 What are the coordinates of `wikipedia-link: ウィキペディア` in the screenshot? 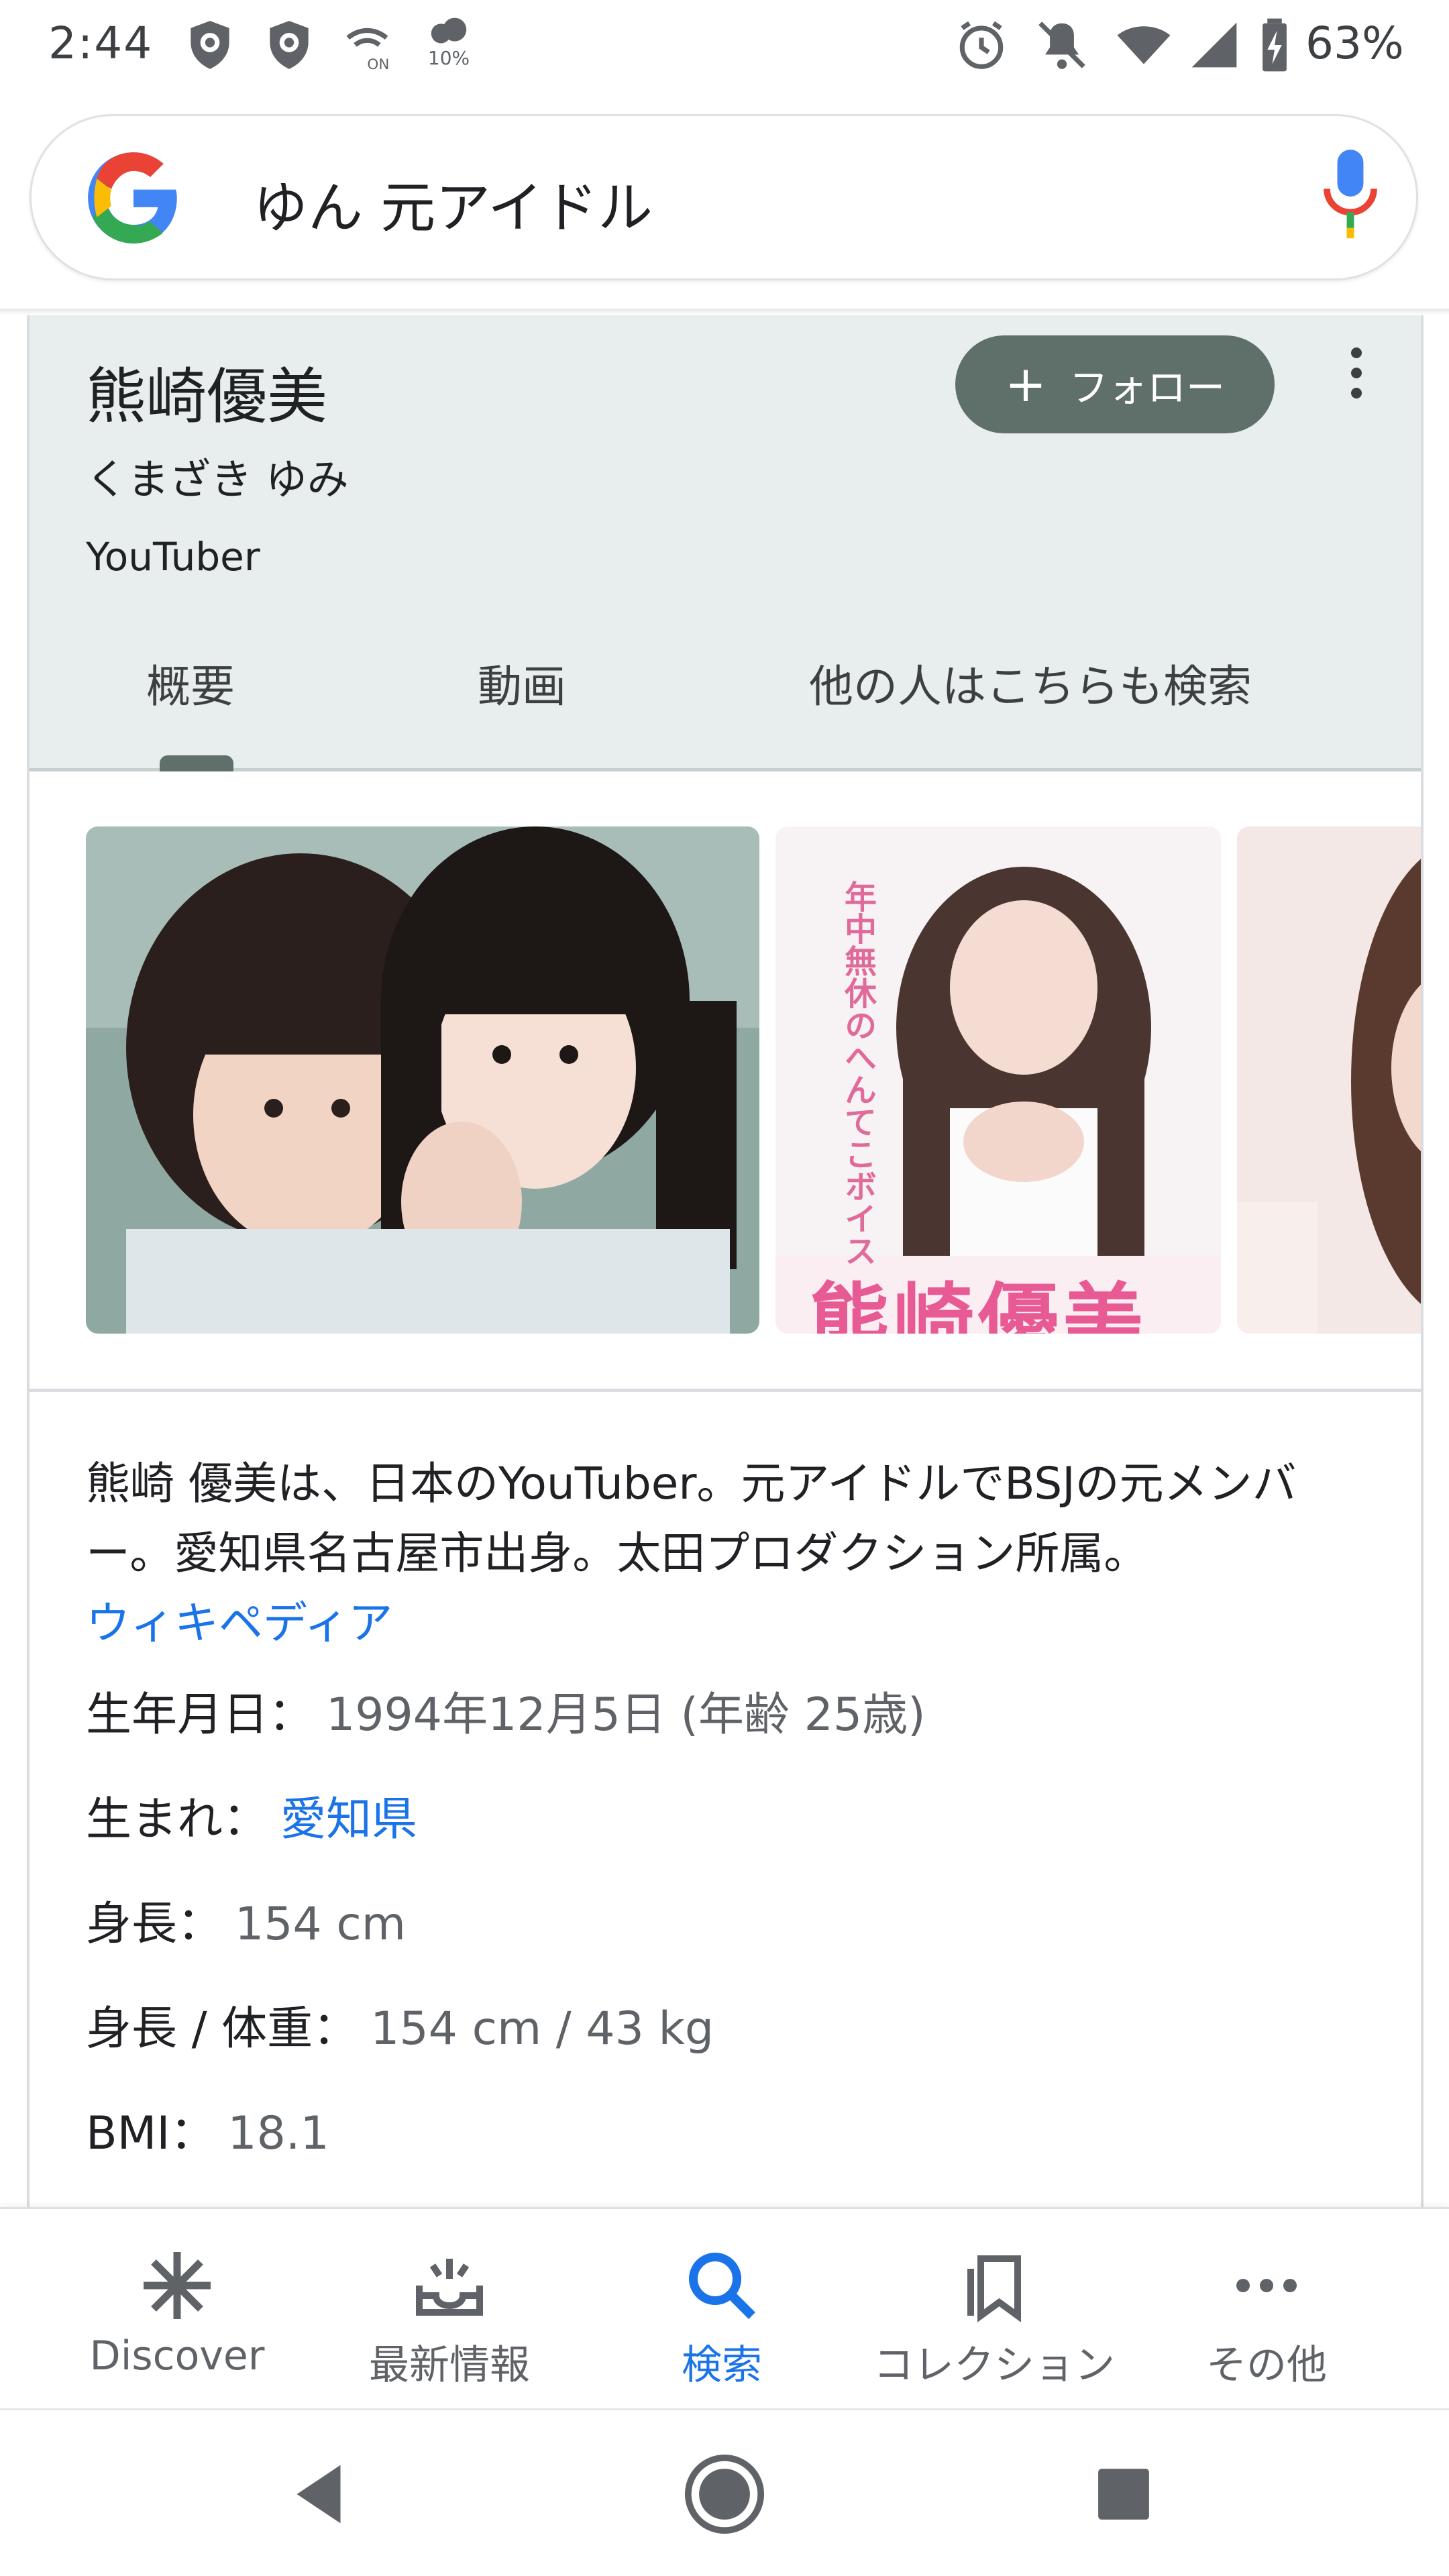 It's located at (733, 1623).